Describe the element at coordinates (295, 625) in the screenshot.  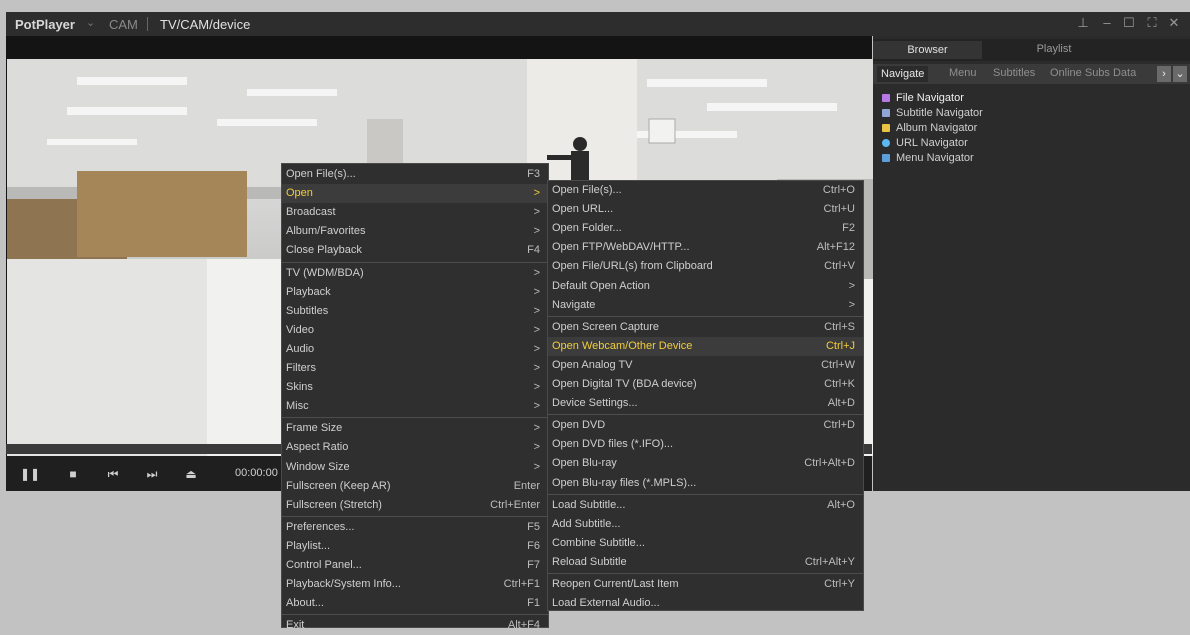
I see `menu-item-label: Exit` at that location.